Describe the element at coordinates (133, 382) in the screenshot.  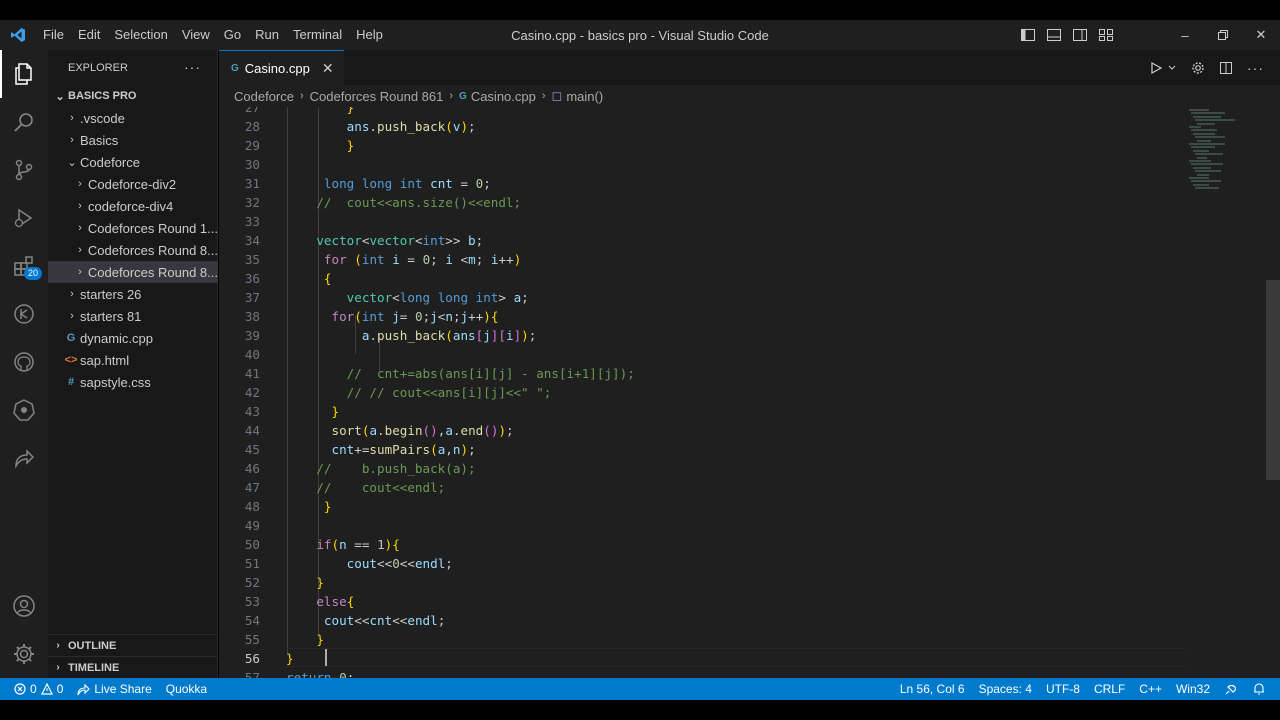
I see `tree-file-sapstyle-css: # sapstyle.css` at that location.